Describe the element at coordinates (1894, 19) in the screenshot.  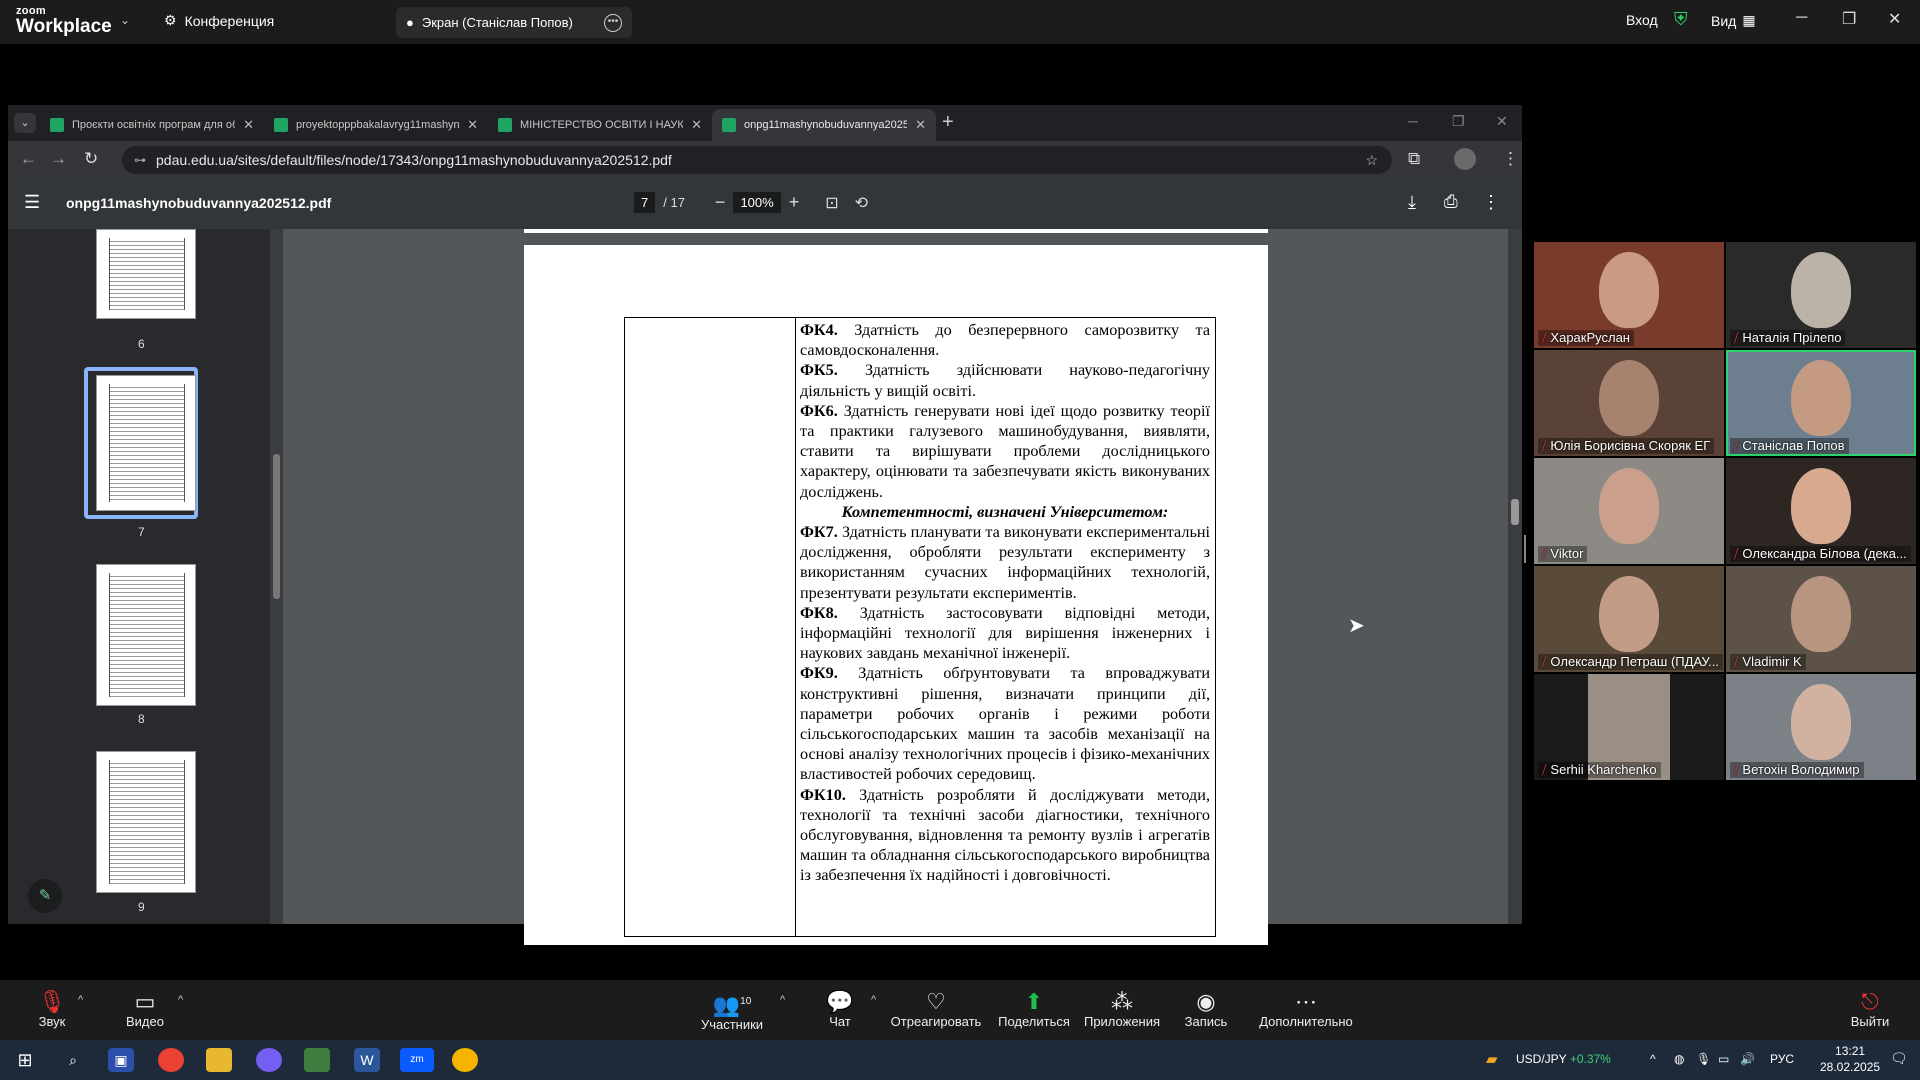
I see `close-icon: ✕` at that location.